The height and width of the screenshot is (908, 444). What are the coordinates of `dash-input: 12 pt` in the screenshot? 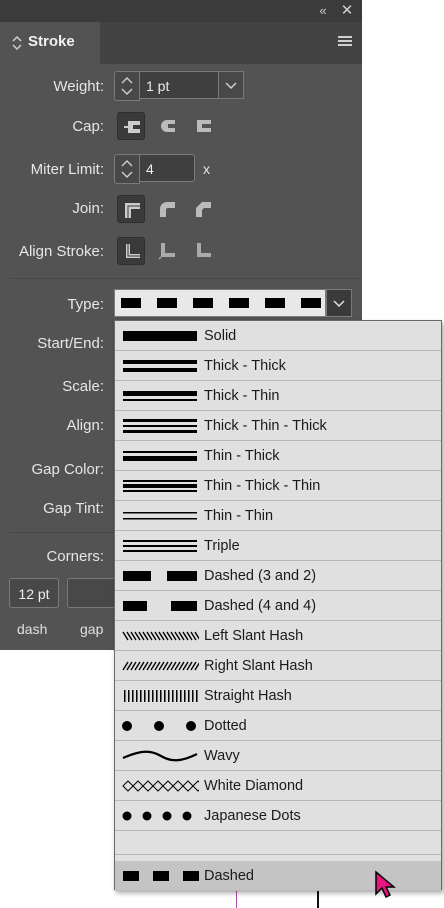 It's located at (34, 593).